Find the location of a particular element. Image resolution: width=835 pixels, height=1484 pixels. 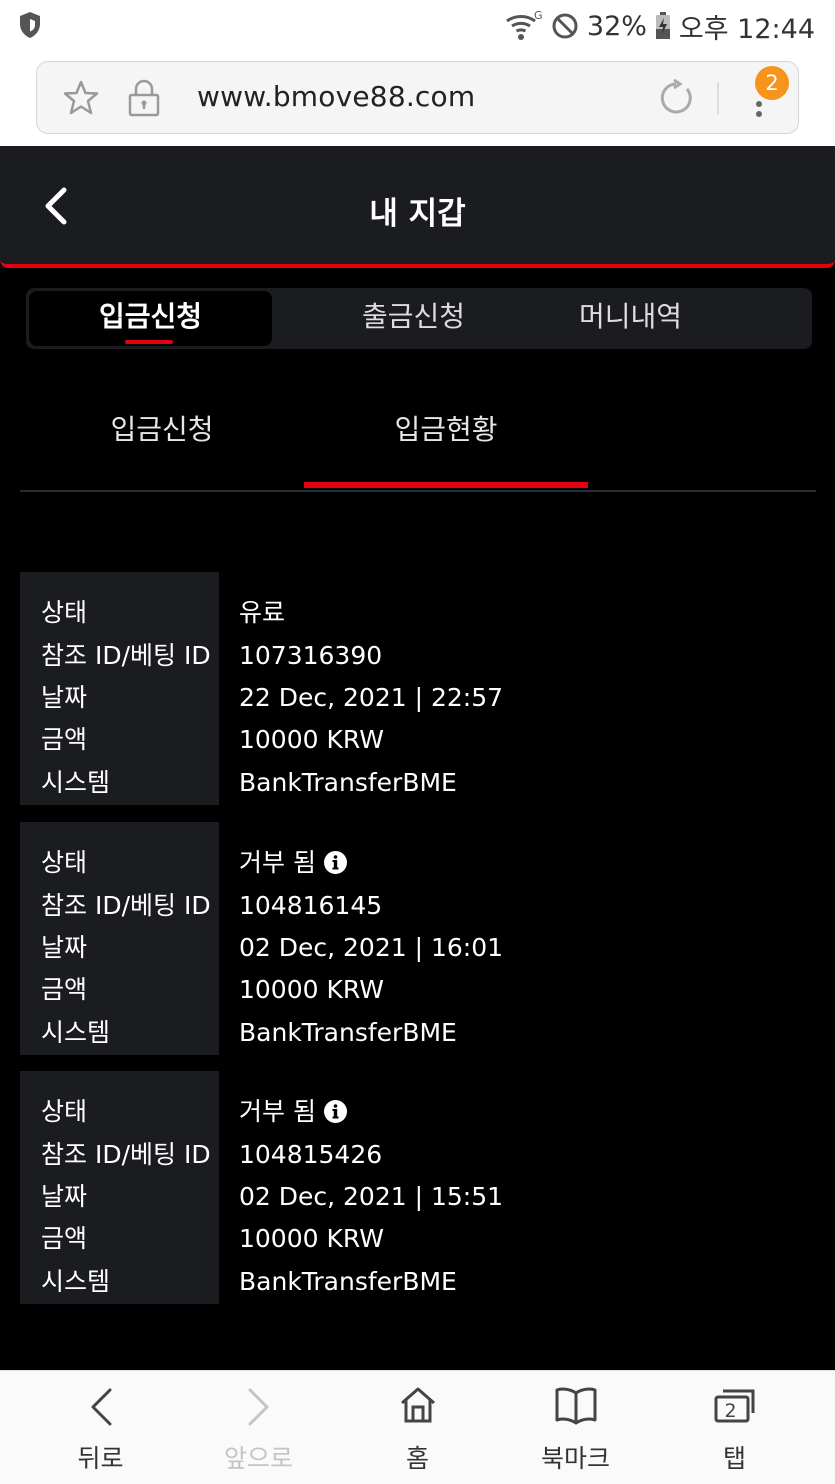

app-header: 내 지갑 is located at coordinates (417, 207).